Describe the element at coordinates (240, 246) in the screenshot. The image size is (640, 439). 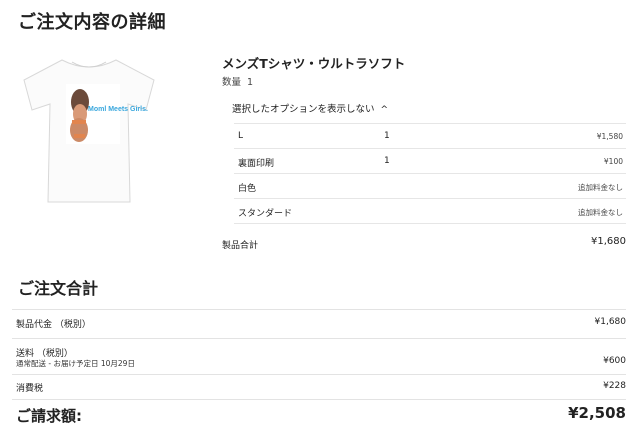
I see `product-subtotal-label: 製品合計` at that location.